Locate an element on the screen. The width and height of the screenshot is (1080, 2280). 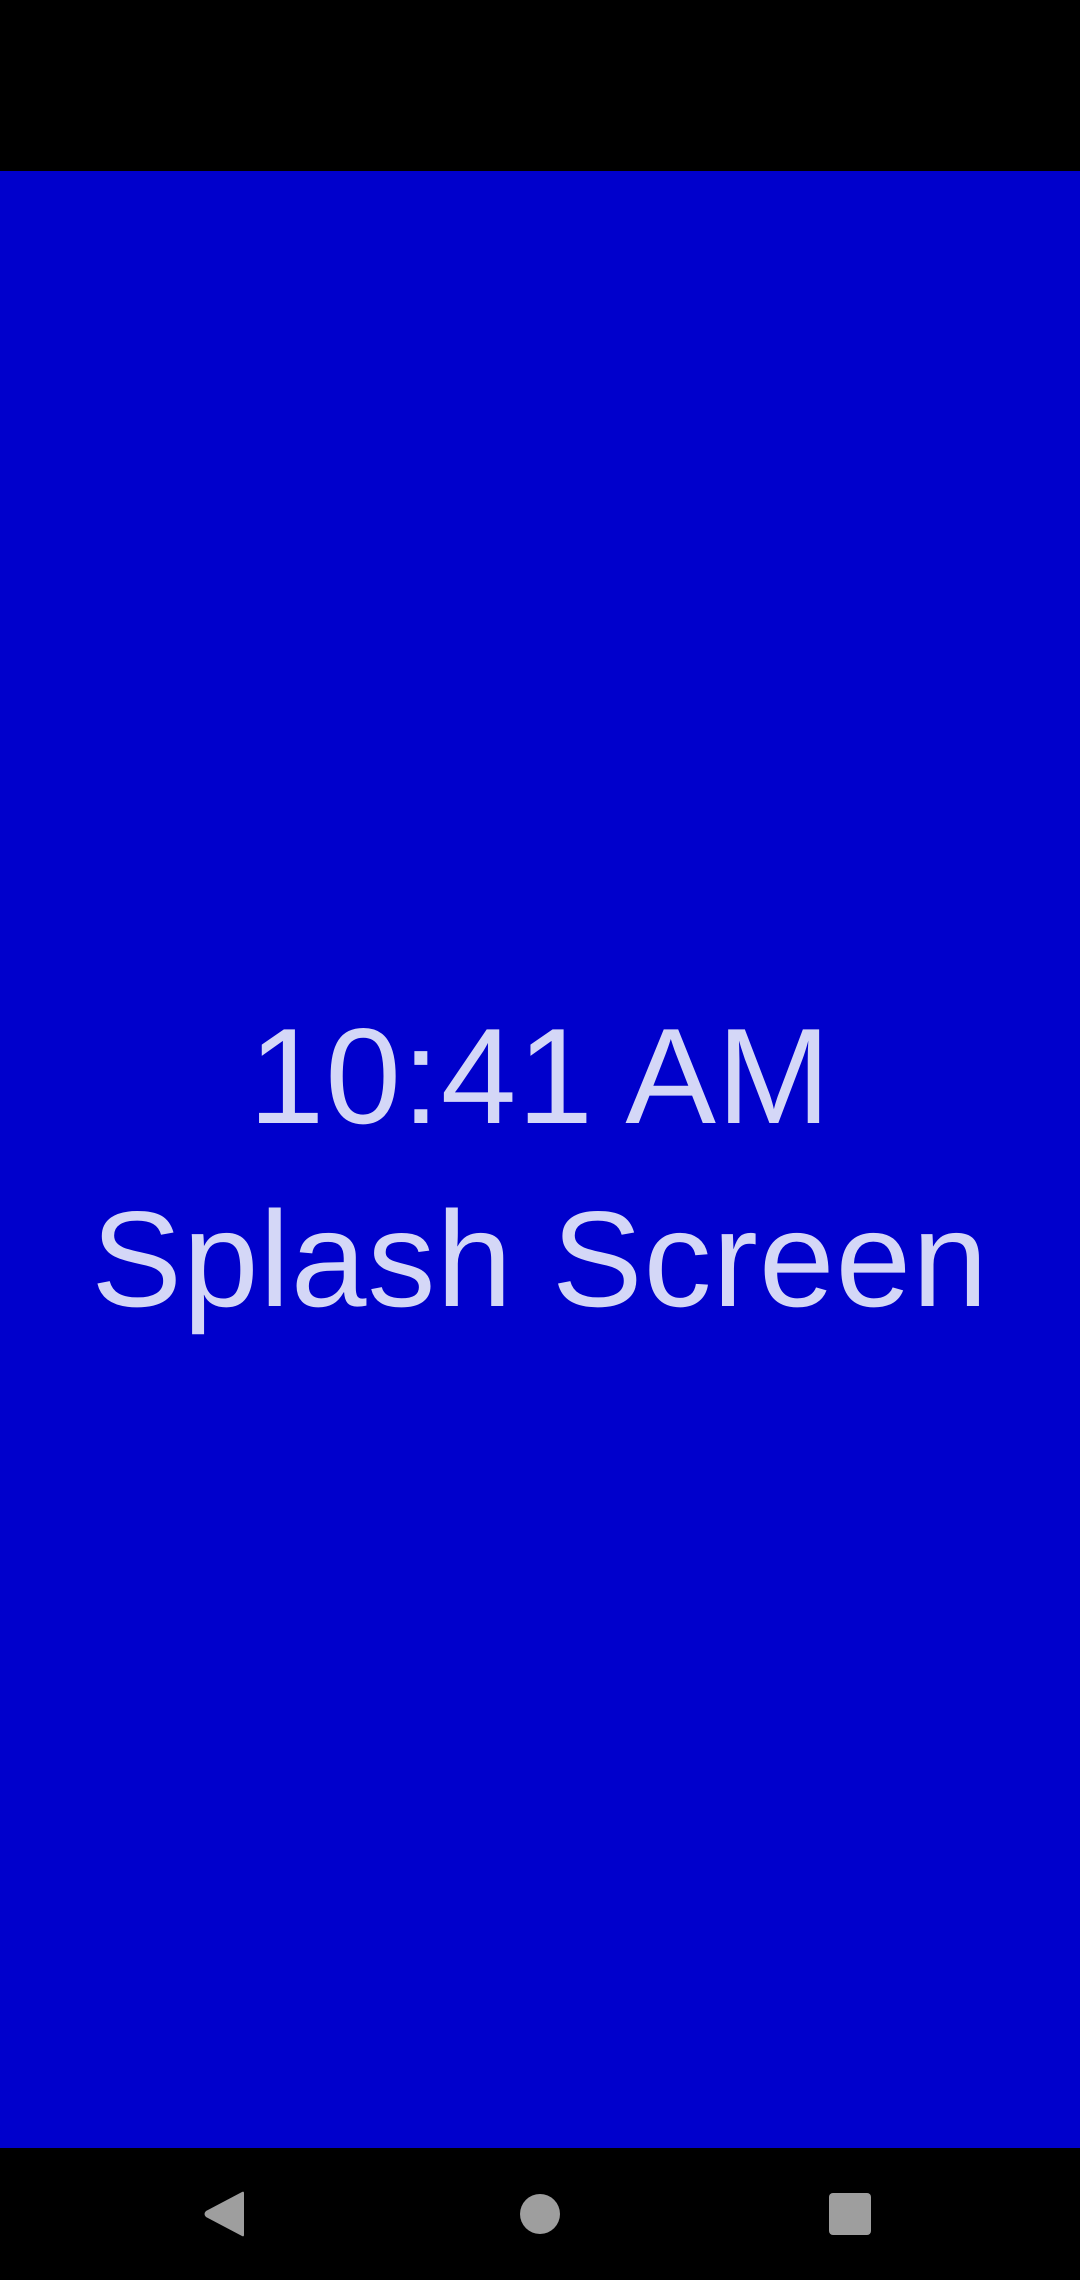
back-triangle-icon is located at coordinates (224, 2214).